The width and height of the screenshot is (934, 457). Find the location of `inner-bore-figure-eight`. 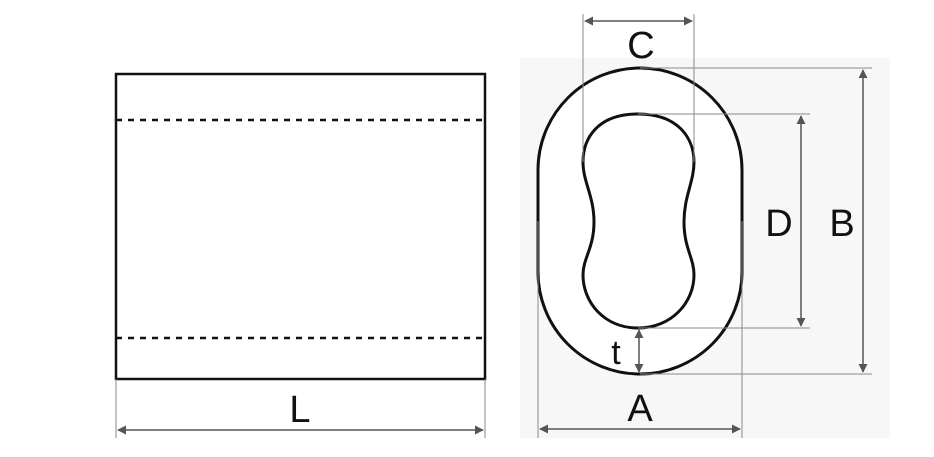

inner-bore-figure-eight is located at coordinates (638, 221).